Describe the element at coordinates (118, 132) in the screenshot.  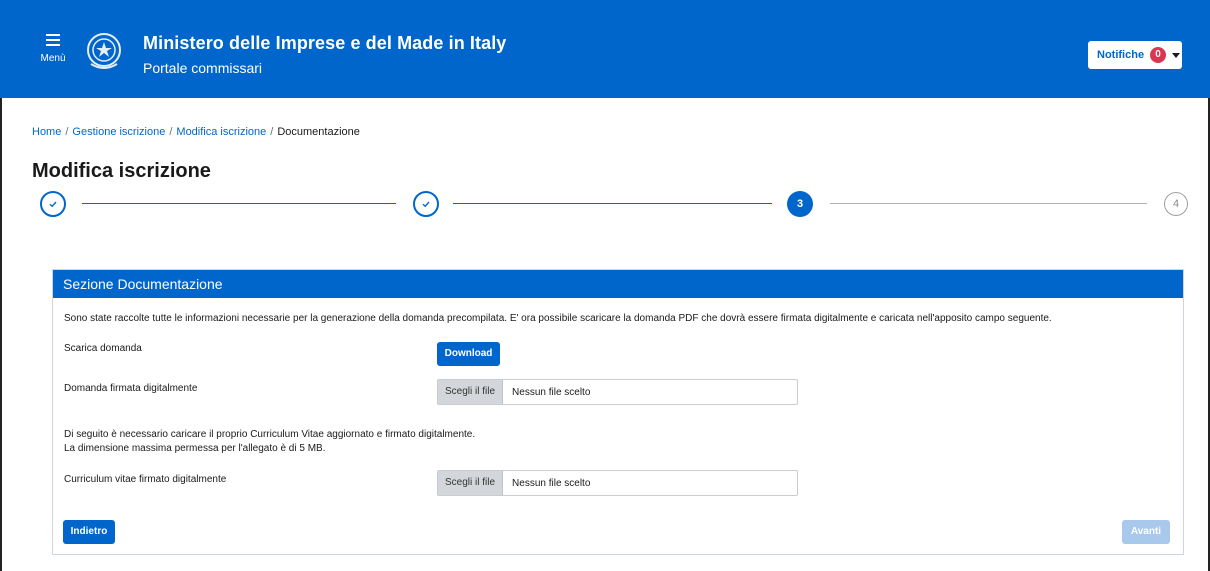
I see `breadcrumb-gestione-iscrizione: Gestione iscrizione` at that location.